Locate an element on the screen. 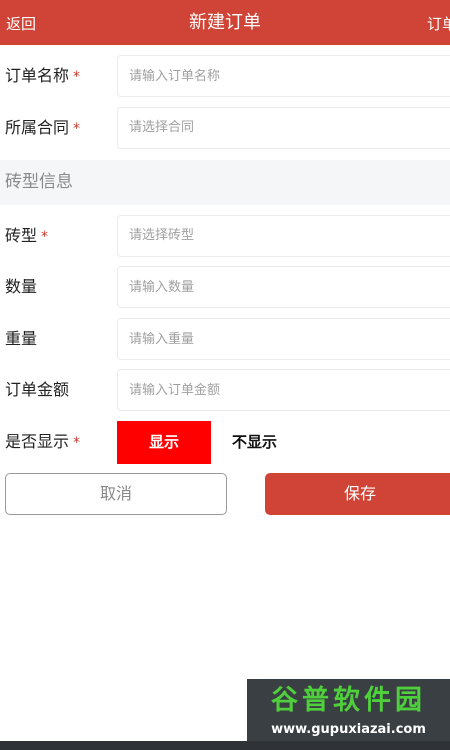 The height and width of the screenshot is (750, 450). quantity-row: 数量 is located at coordinates (225, 287).